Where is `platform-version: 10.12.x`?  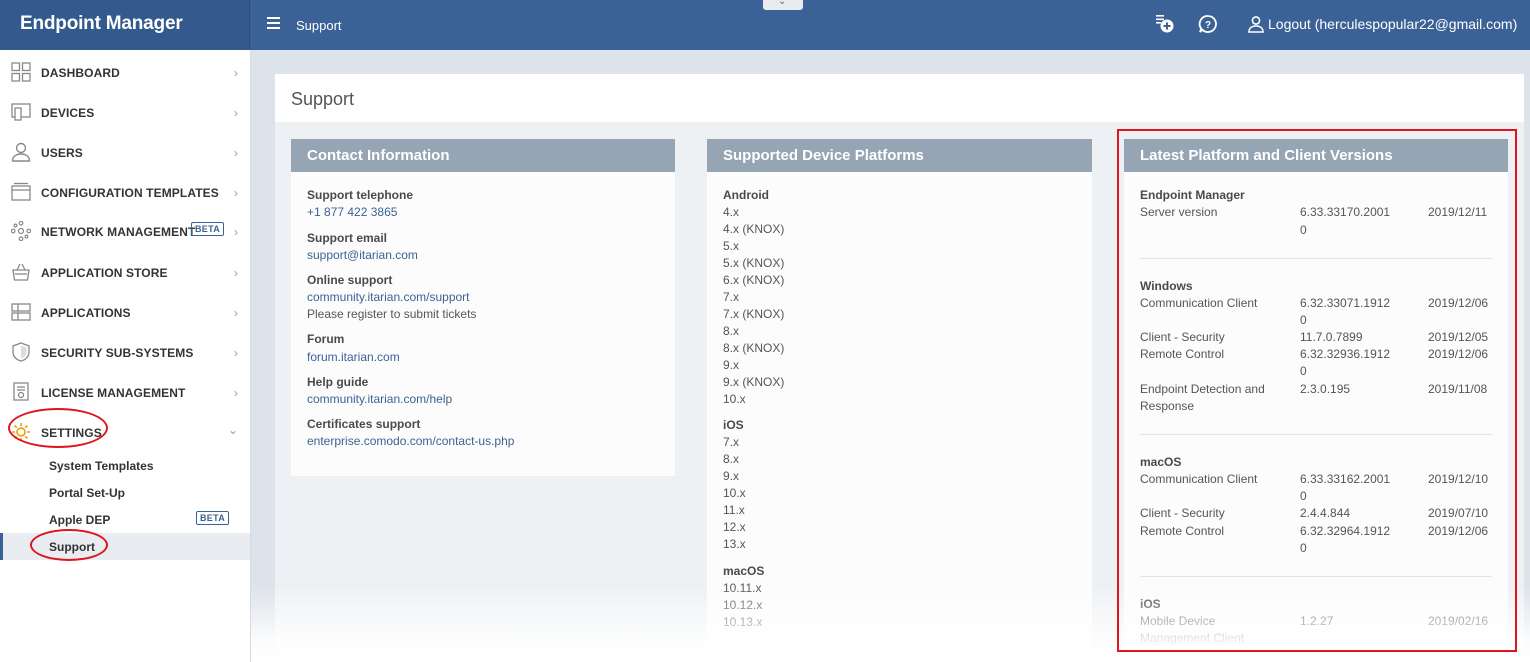
platform-version: 10.12.x is located at coordinates (743, 605).